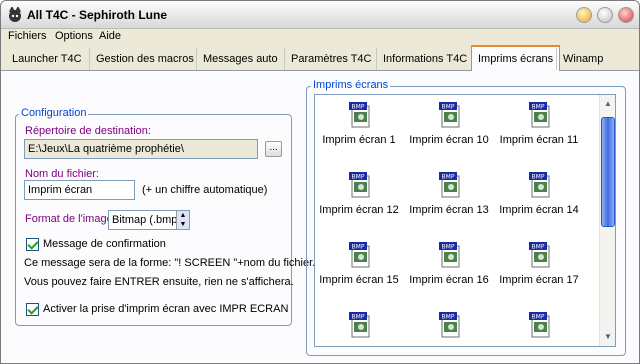  Describe the element at coordinates (539, 272) in the screenshot. I see `list-item: BMP Imprim écran 17` at that location.